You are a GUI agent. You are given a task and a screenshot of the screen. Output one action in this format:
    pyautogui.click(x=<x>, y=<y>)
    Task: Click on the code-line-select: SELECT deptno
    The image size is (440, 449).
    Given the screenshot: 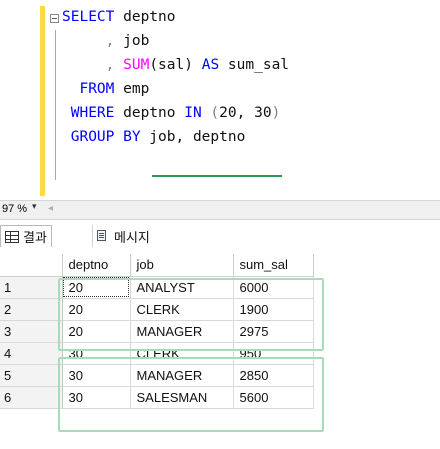 What is the action you would take?
    pyautogui.click(x=119, y=17)
    